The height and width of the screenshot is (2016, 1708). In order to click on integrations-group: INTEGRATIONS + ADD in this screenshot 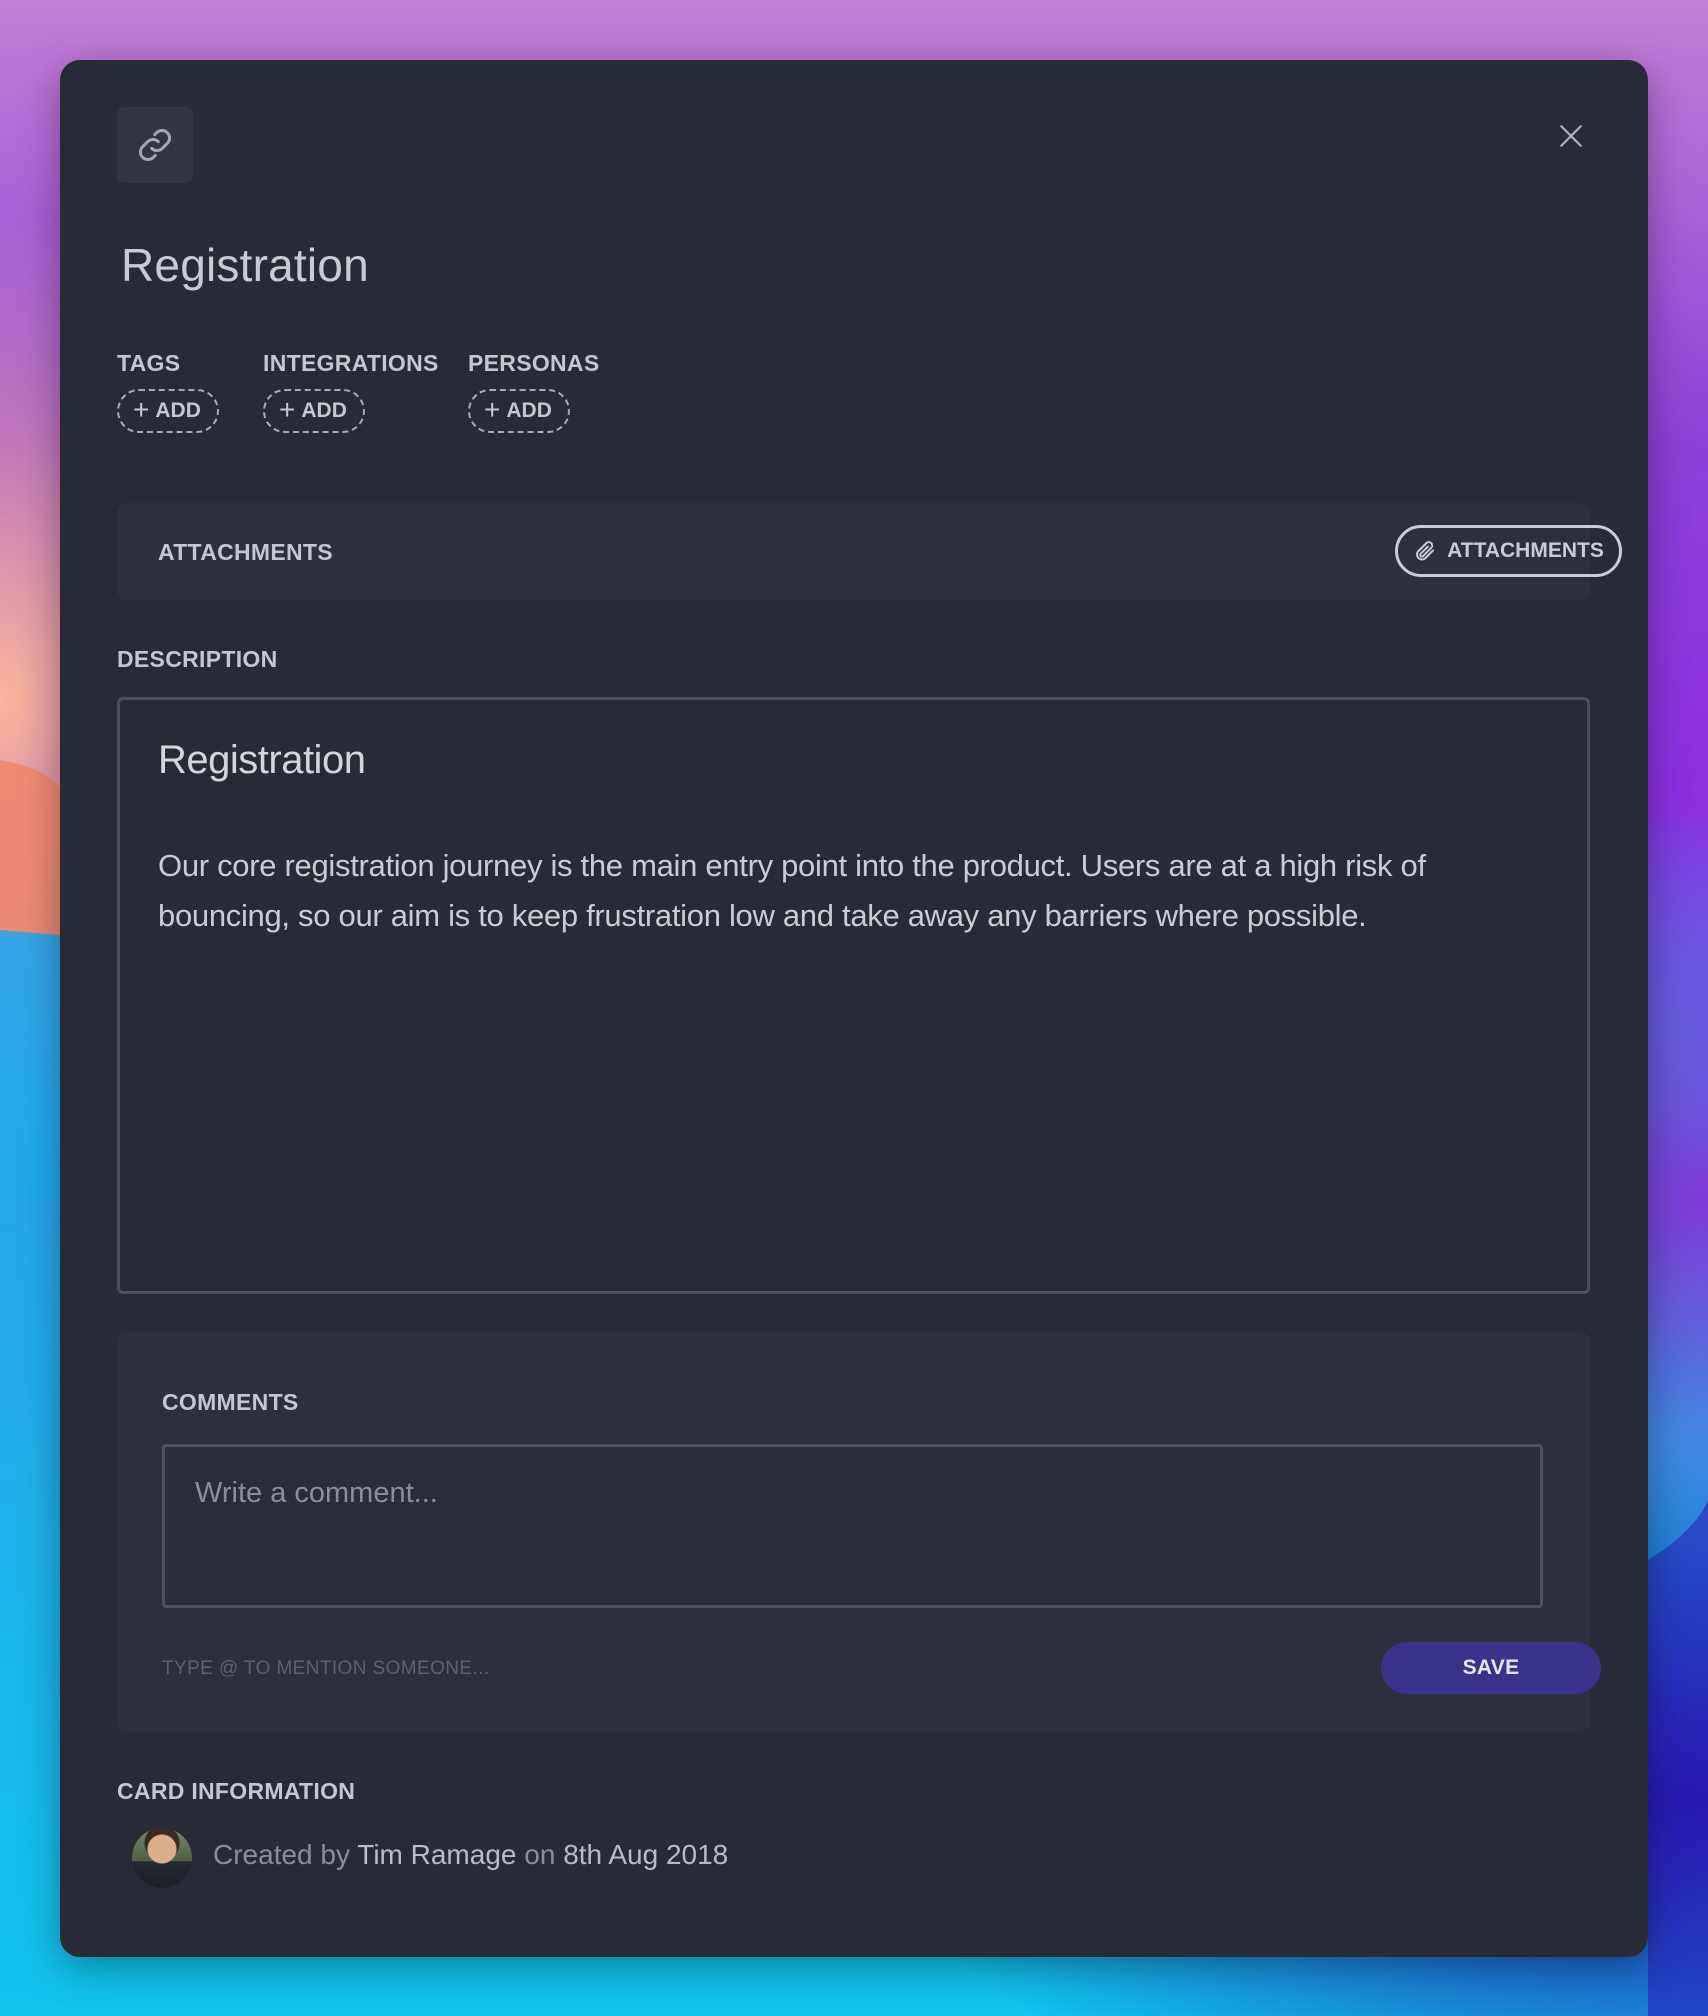, I will do `click(351, 391)`.